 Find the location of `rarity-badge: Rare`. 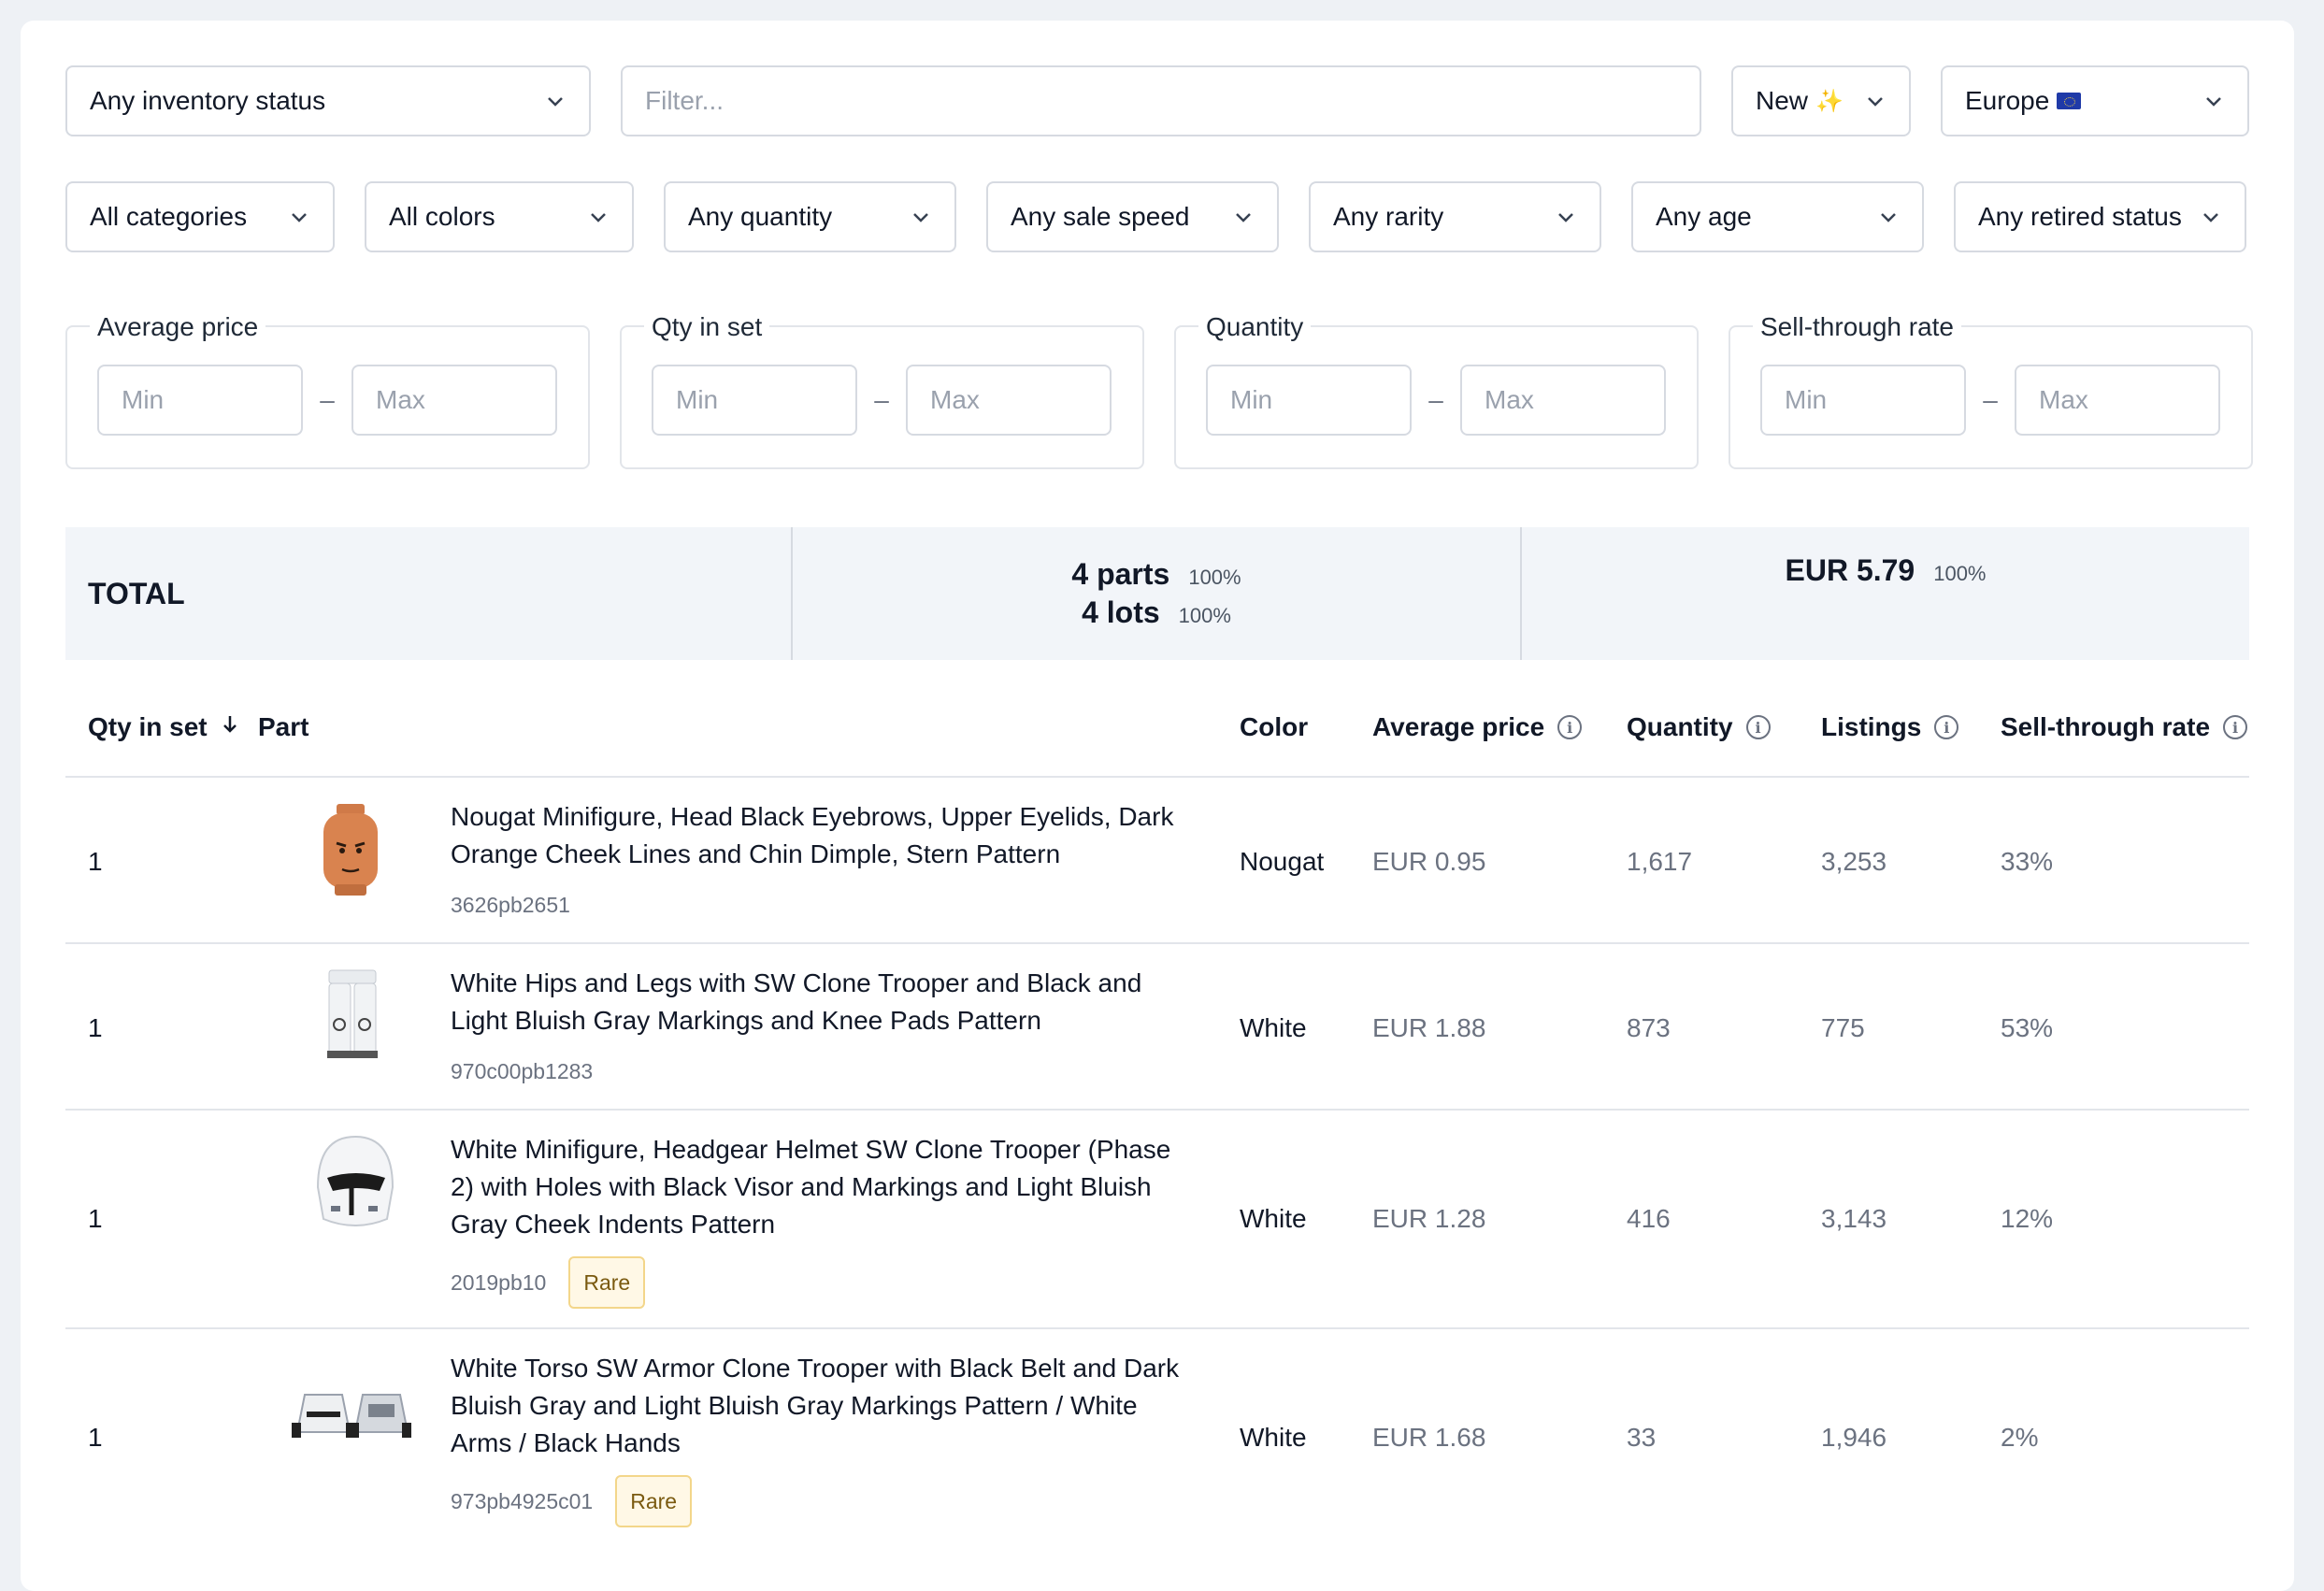

rarity-badge: Rare is located at coordinates (607, 1282).